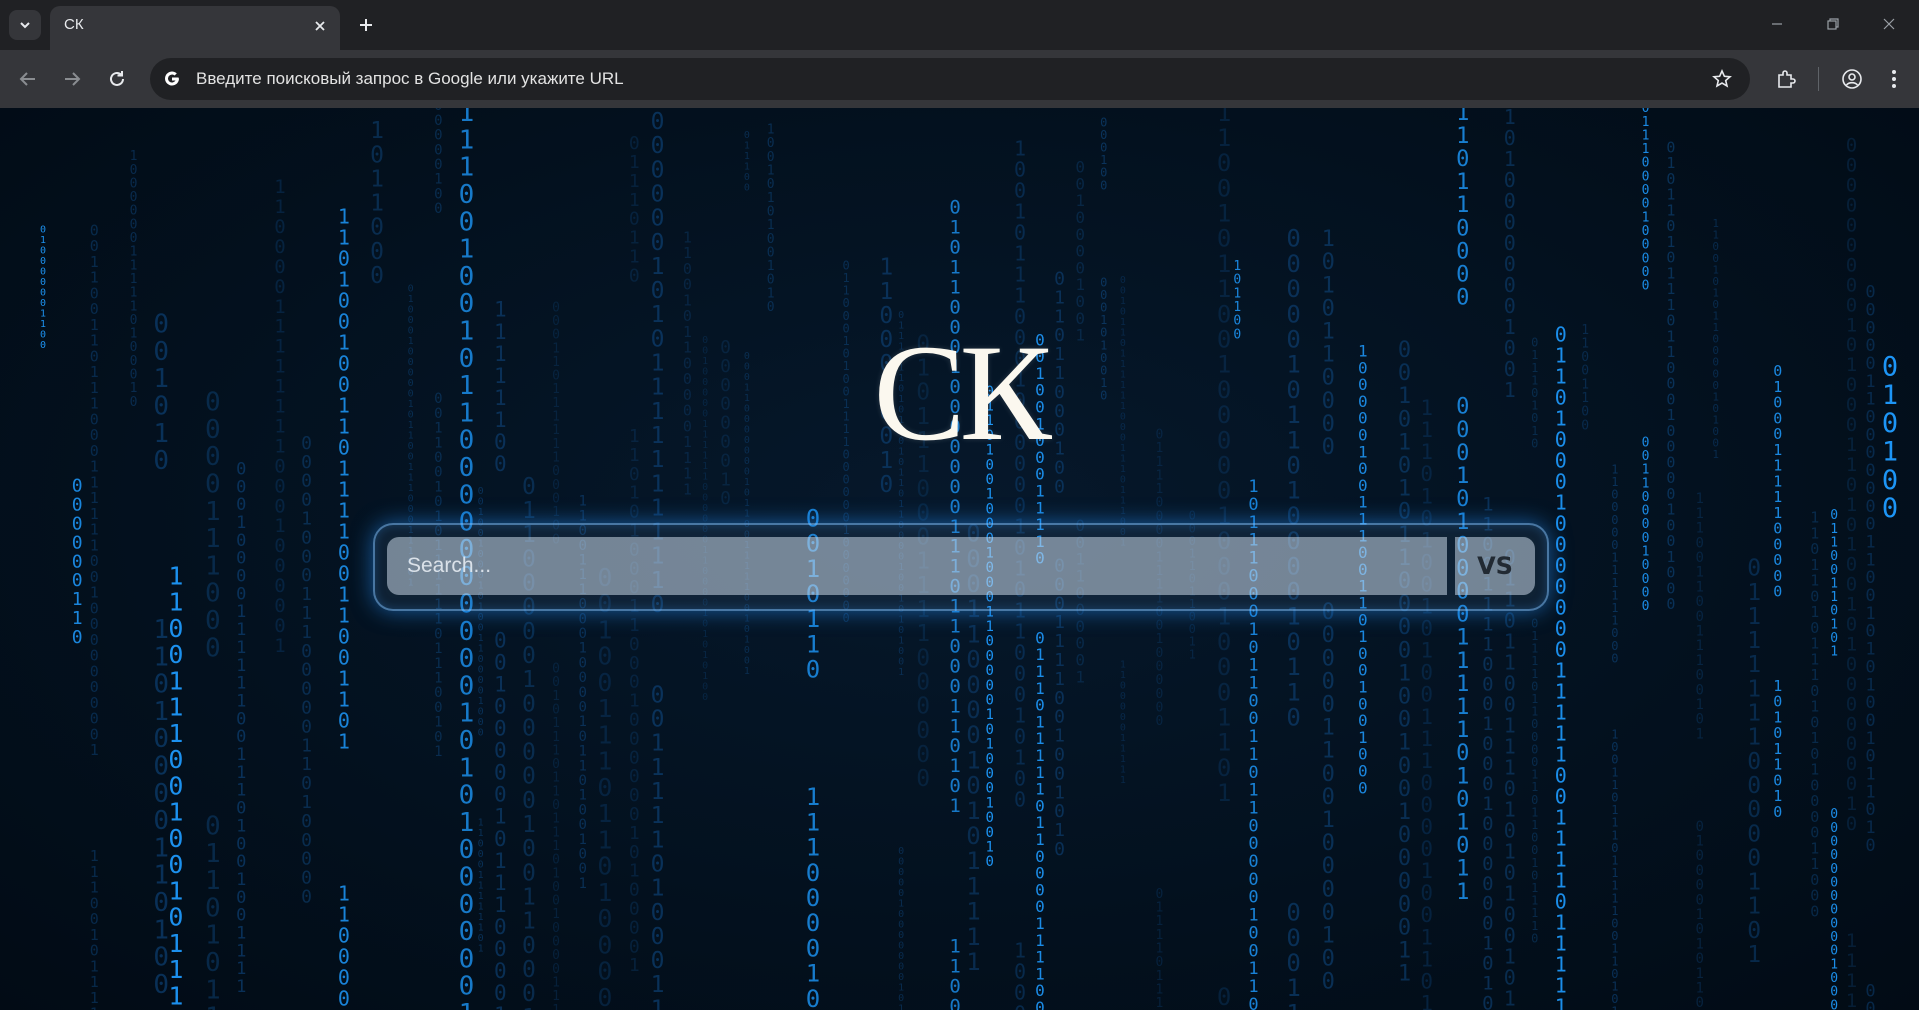  I want to click on window-close-button, so click(1889, 24).